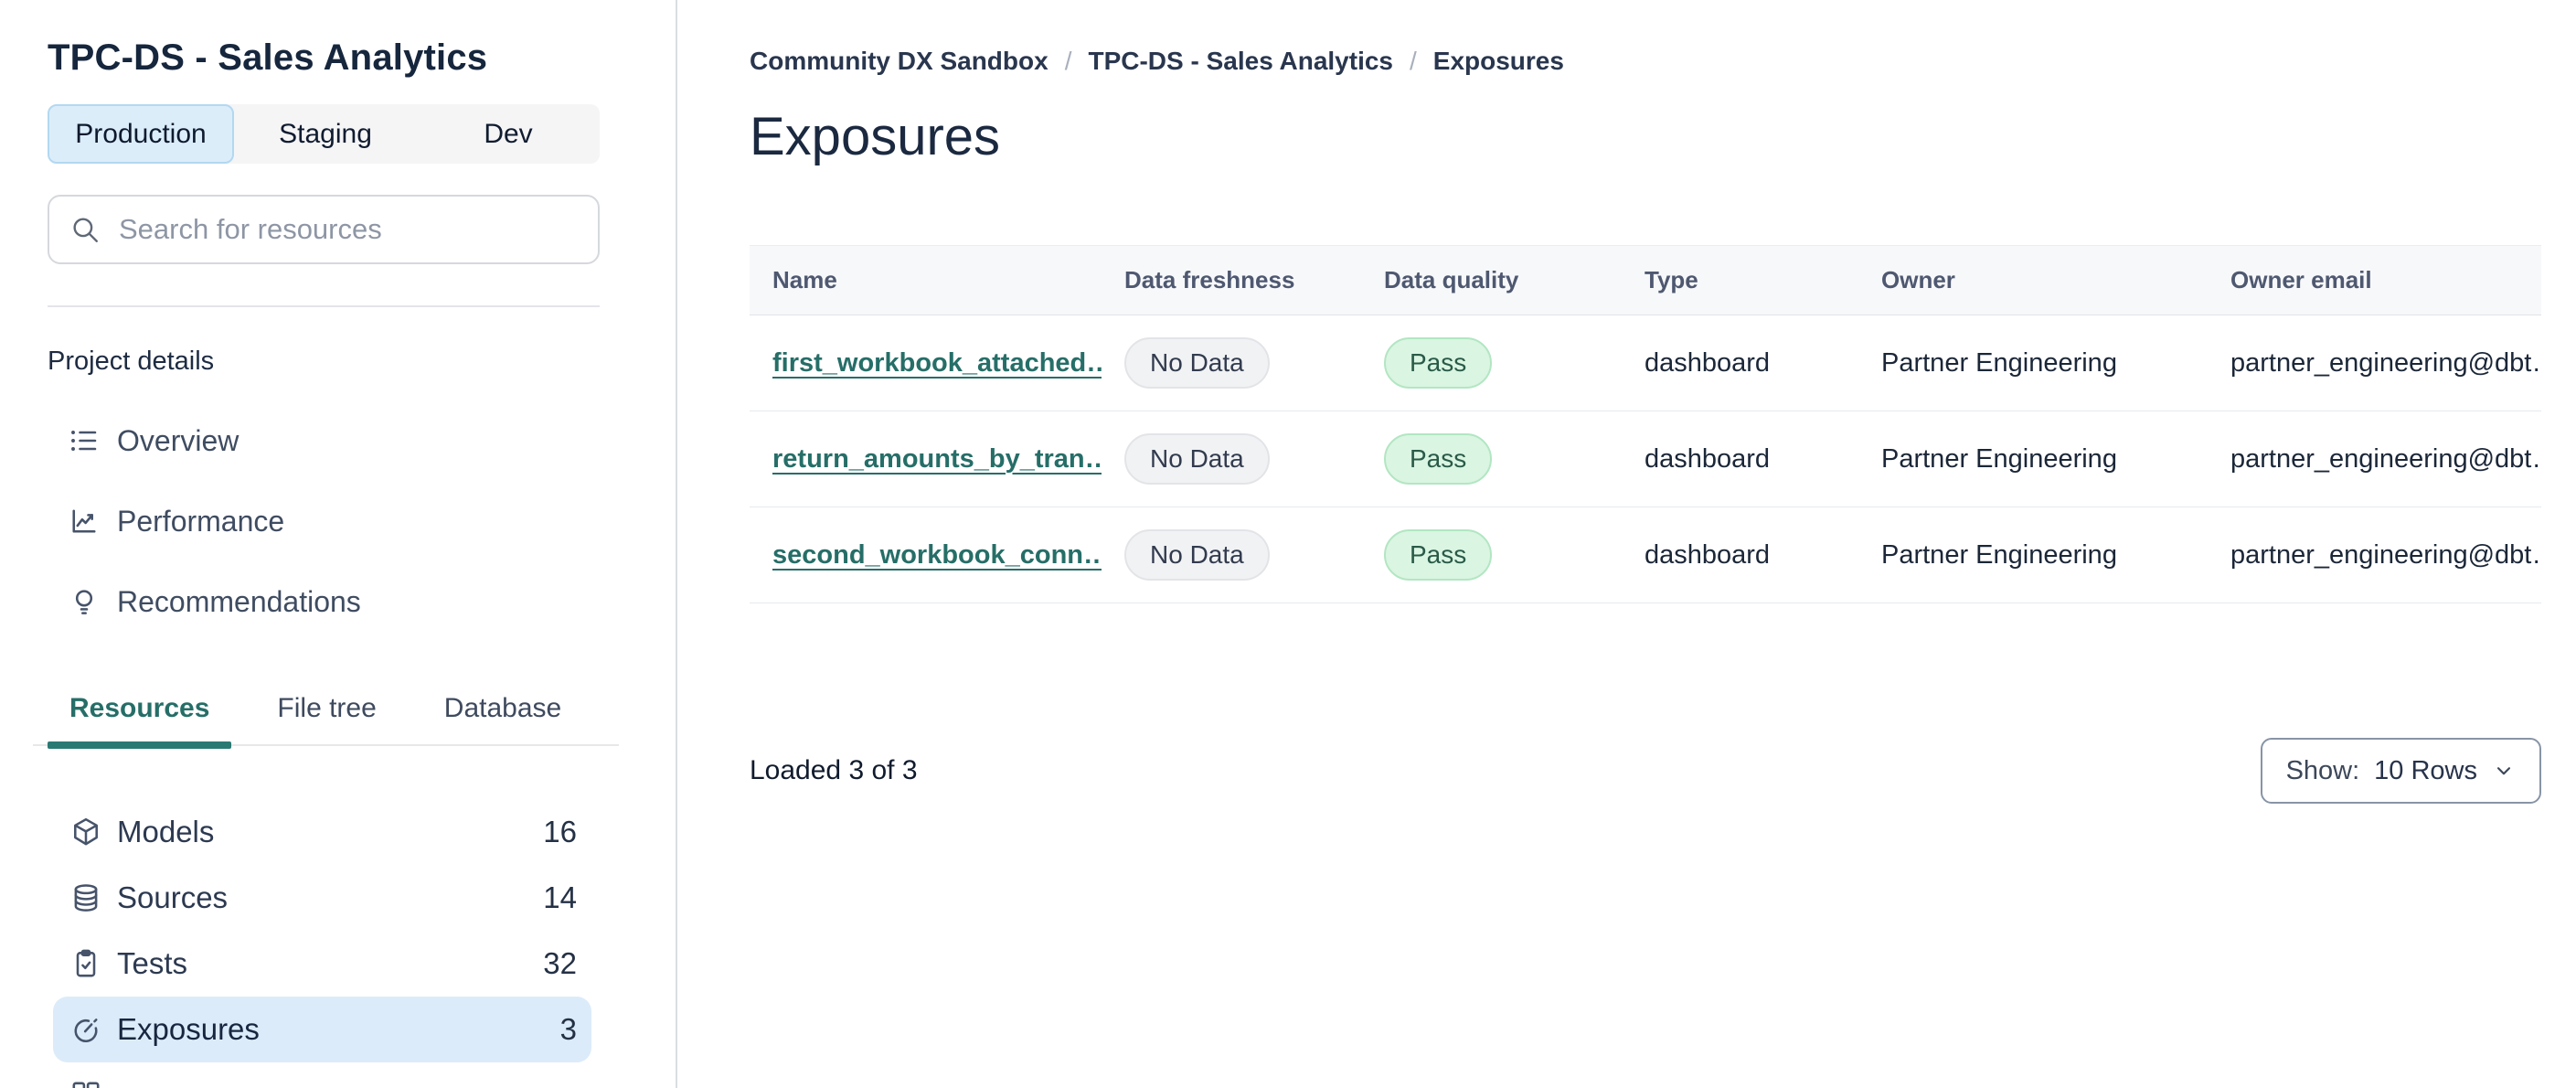 This screenshot has width=2576, height=1088. I want to click on sidebar-item-exposures: Exposures 3, so click(322, 1029).